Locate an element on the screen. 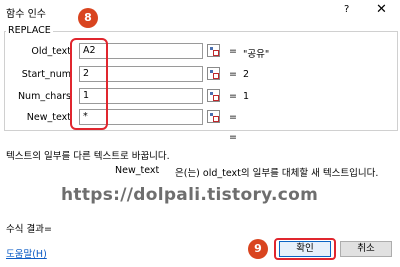  function-name: REPLACE is located at coordinates (29, 30).